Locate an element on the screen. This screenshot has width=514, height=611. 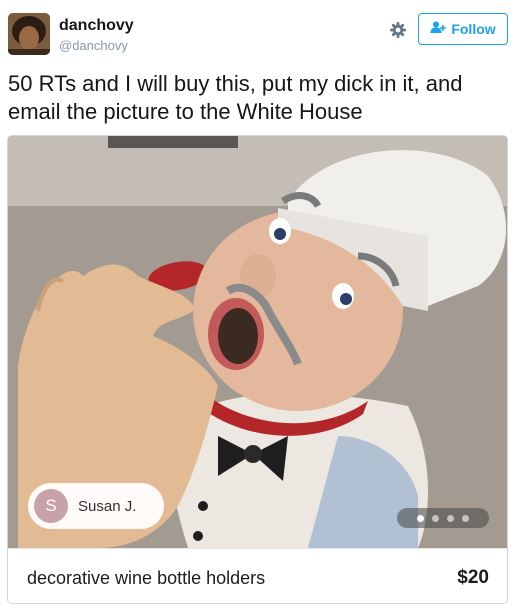
gear-icon is located at coordinates (398, 30).